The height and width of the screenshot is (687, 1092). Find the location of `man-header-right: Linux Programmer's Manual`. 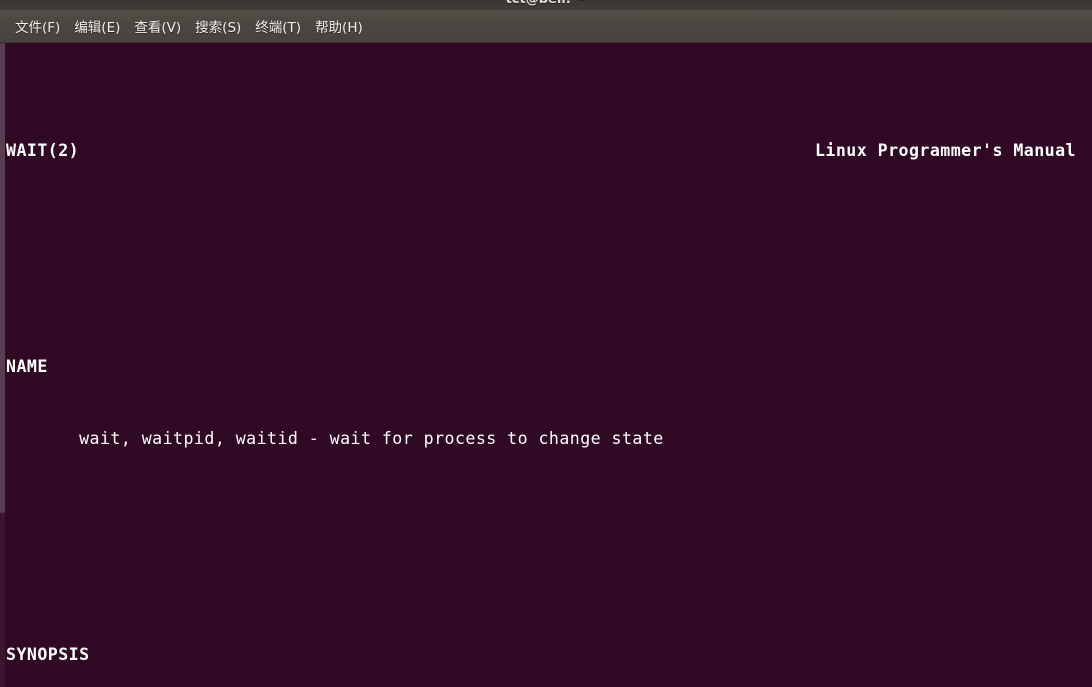

man-header-right: Linux Programmer's Manual is located at coordinates (945, 150).